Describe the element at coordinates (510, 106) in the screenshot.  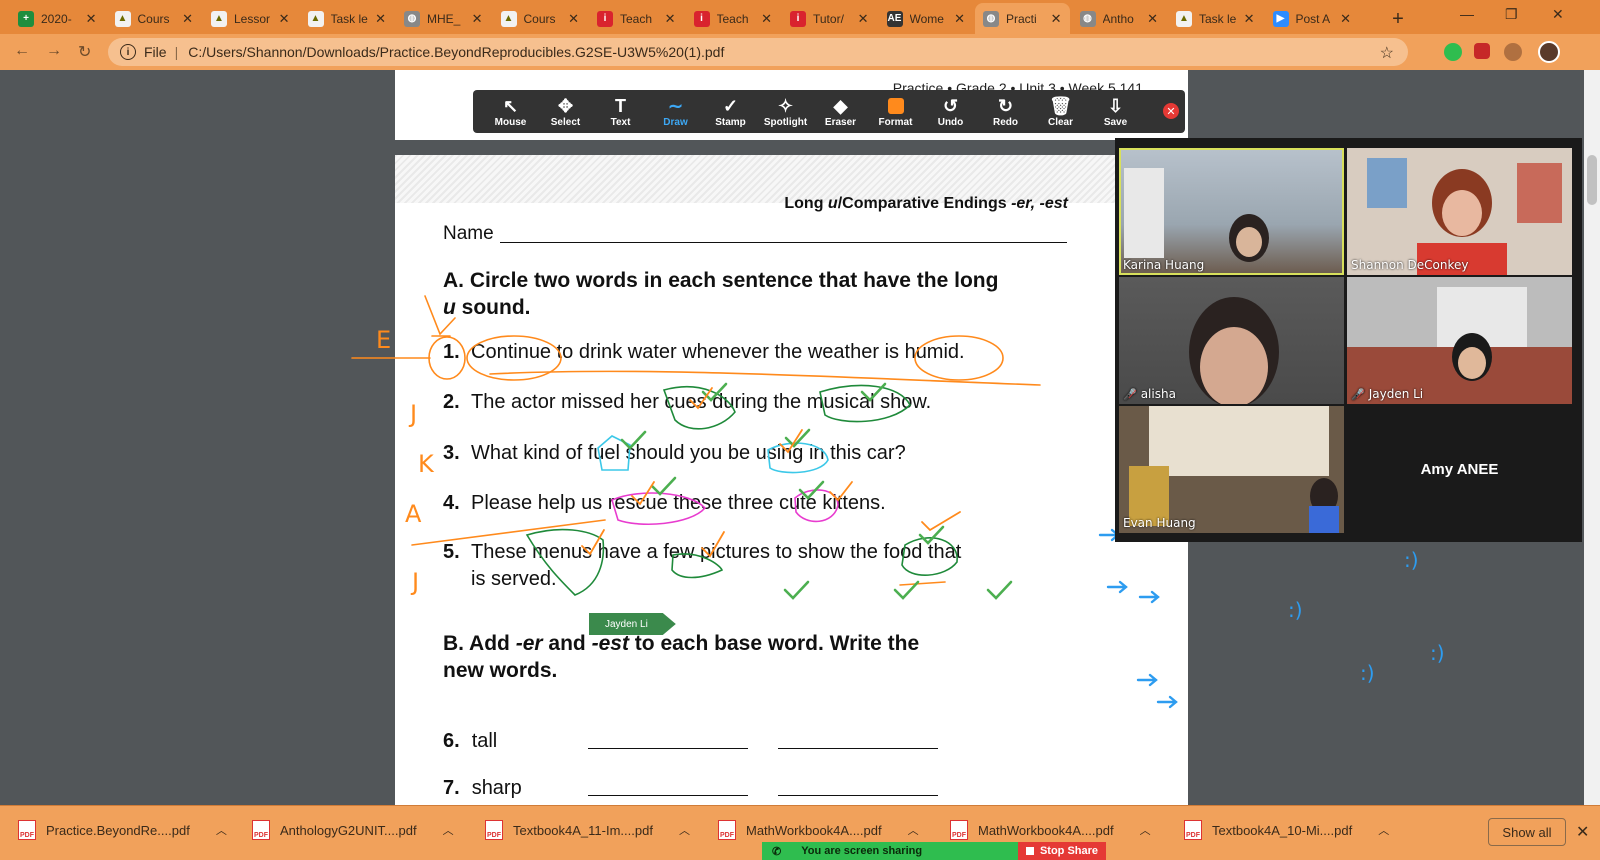
I see `mouse-icon: ↖` at that location.